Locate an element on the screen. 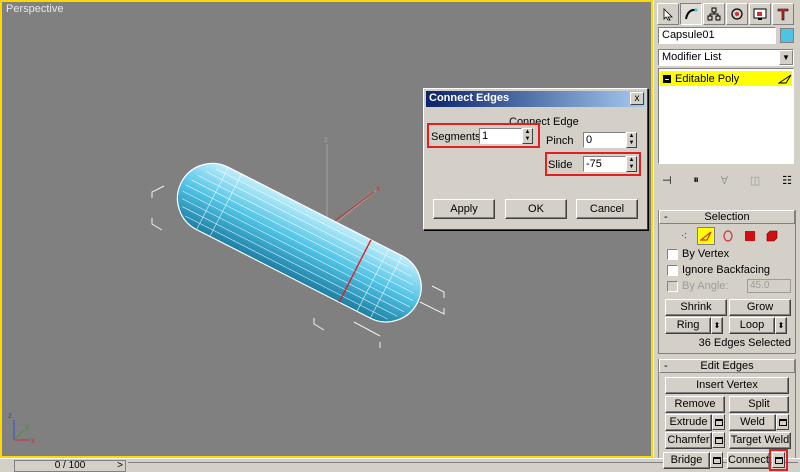 This screenshot has height=472, width=800. weld-settings-icon is located at coordinates (782, 422).